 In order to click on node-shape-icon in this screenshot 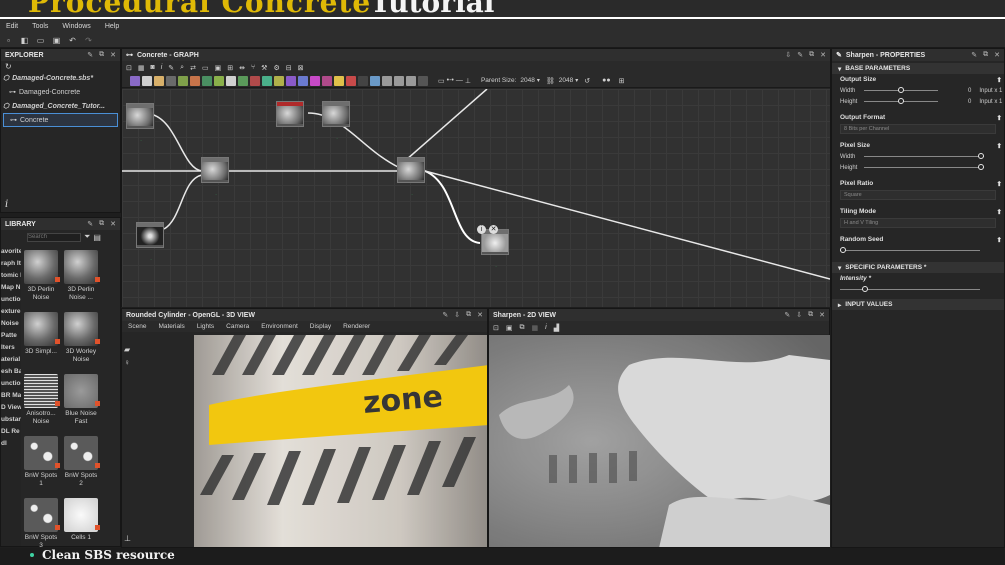, I will do `click(315, 80)`.